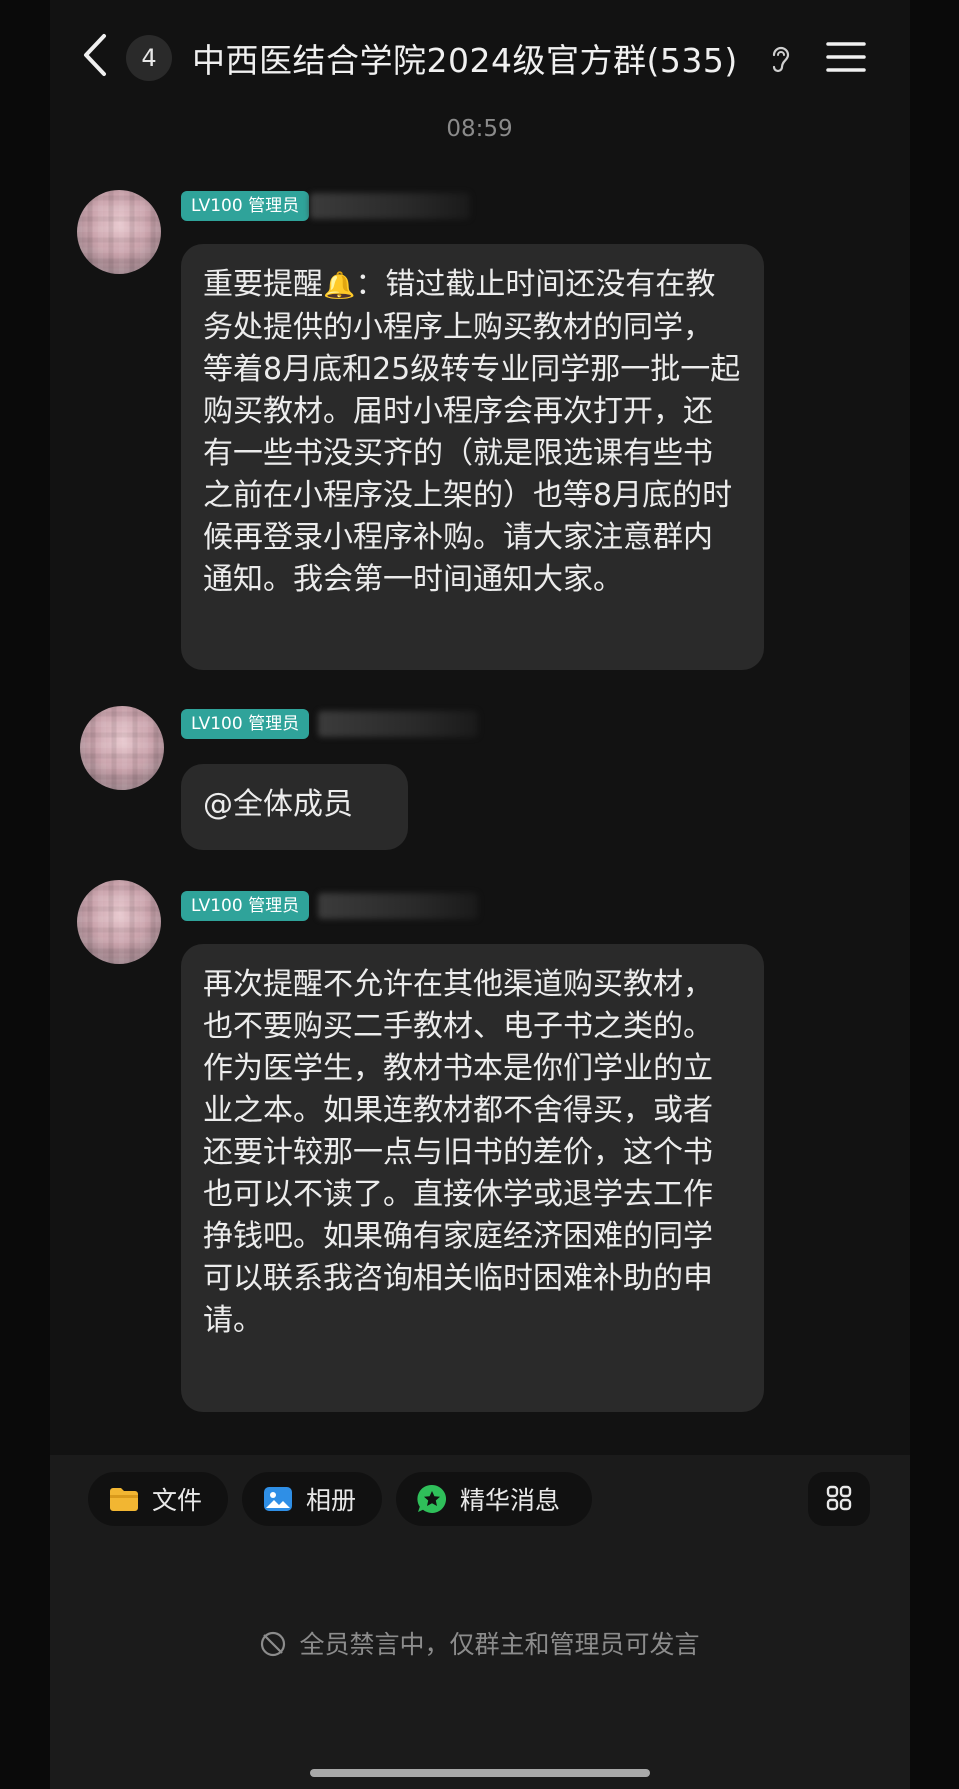 The image size is (959, 1789). What do you see at coordinates (149, 58) in the screenshot?
I see `unread-count-badge: 4` at bounding box center [149, 58].